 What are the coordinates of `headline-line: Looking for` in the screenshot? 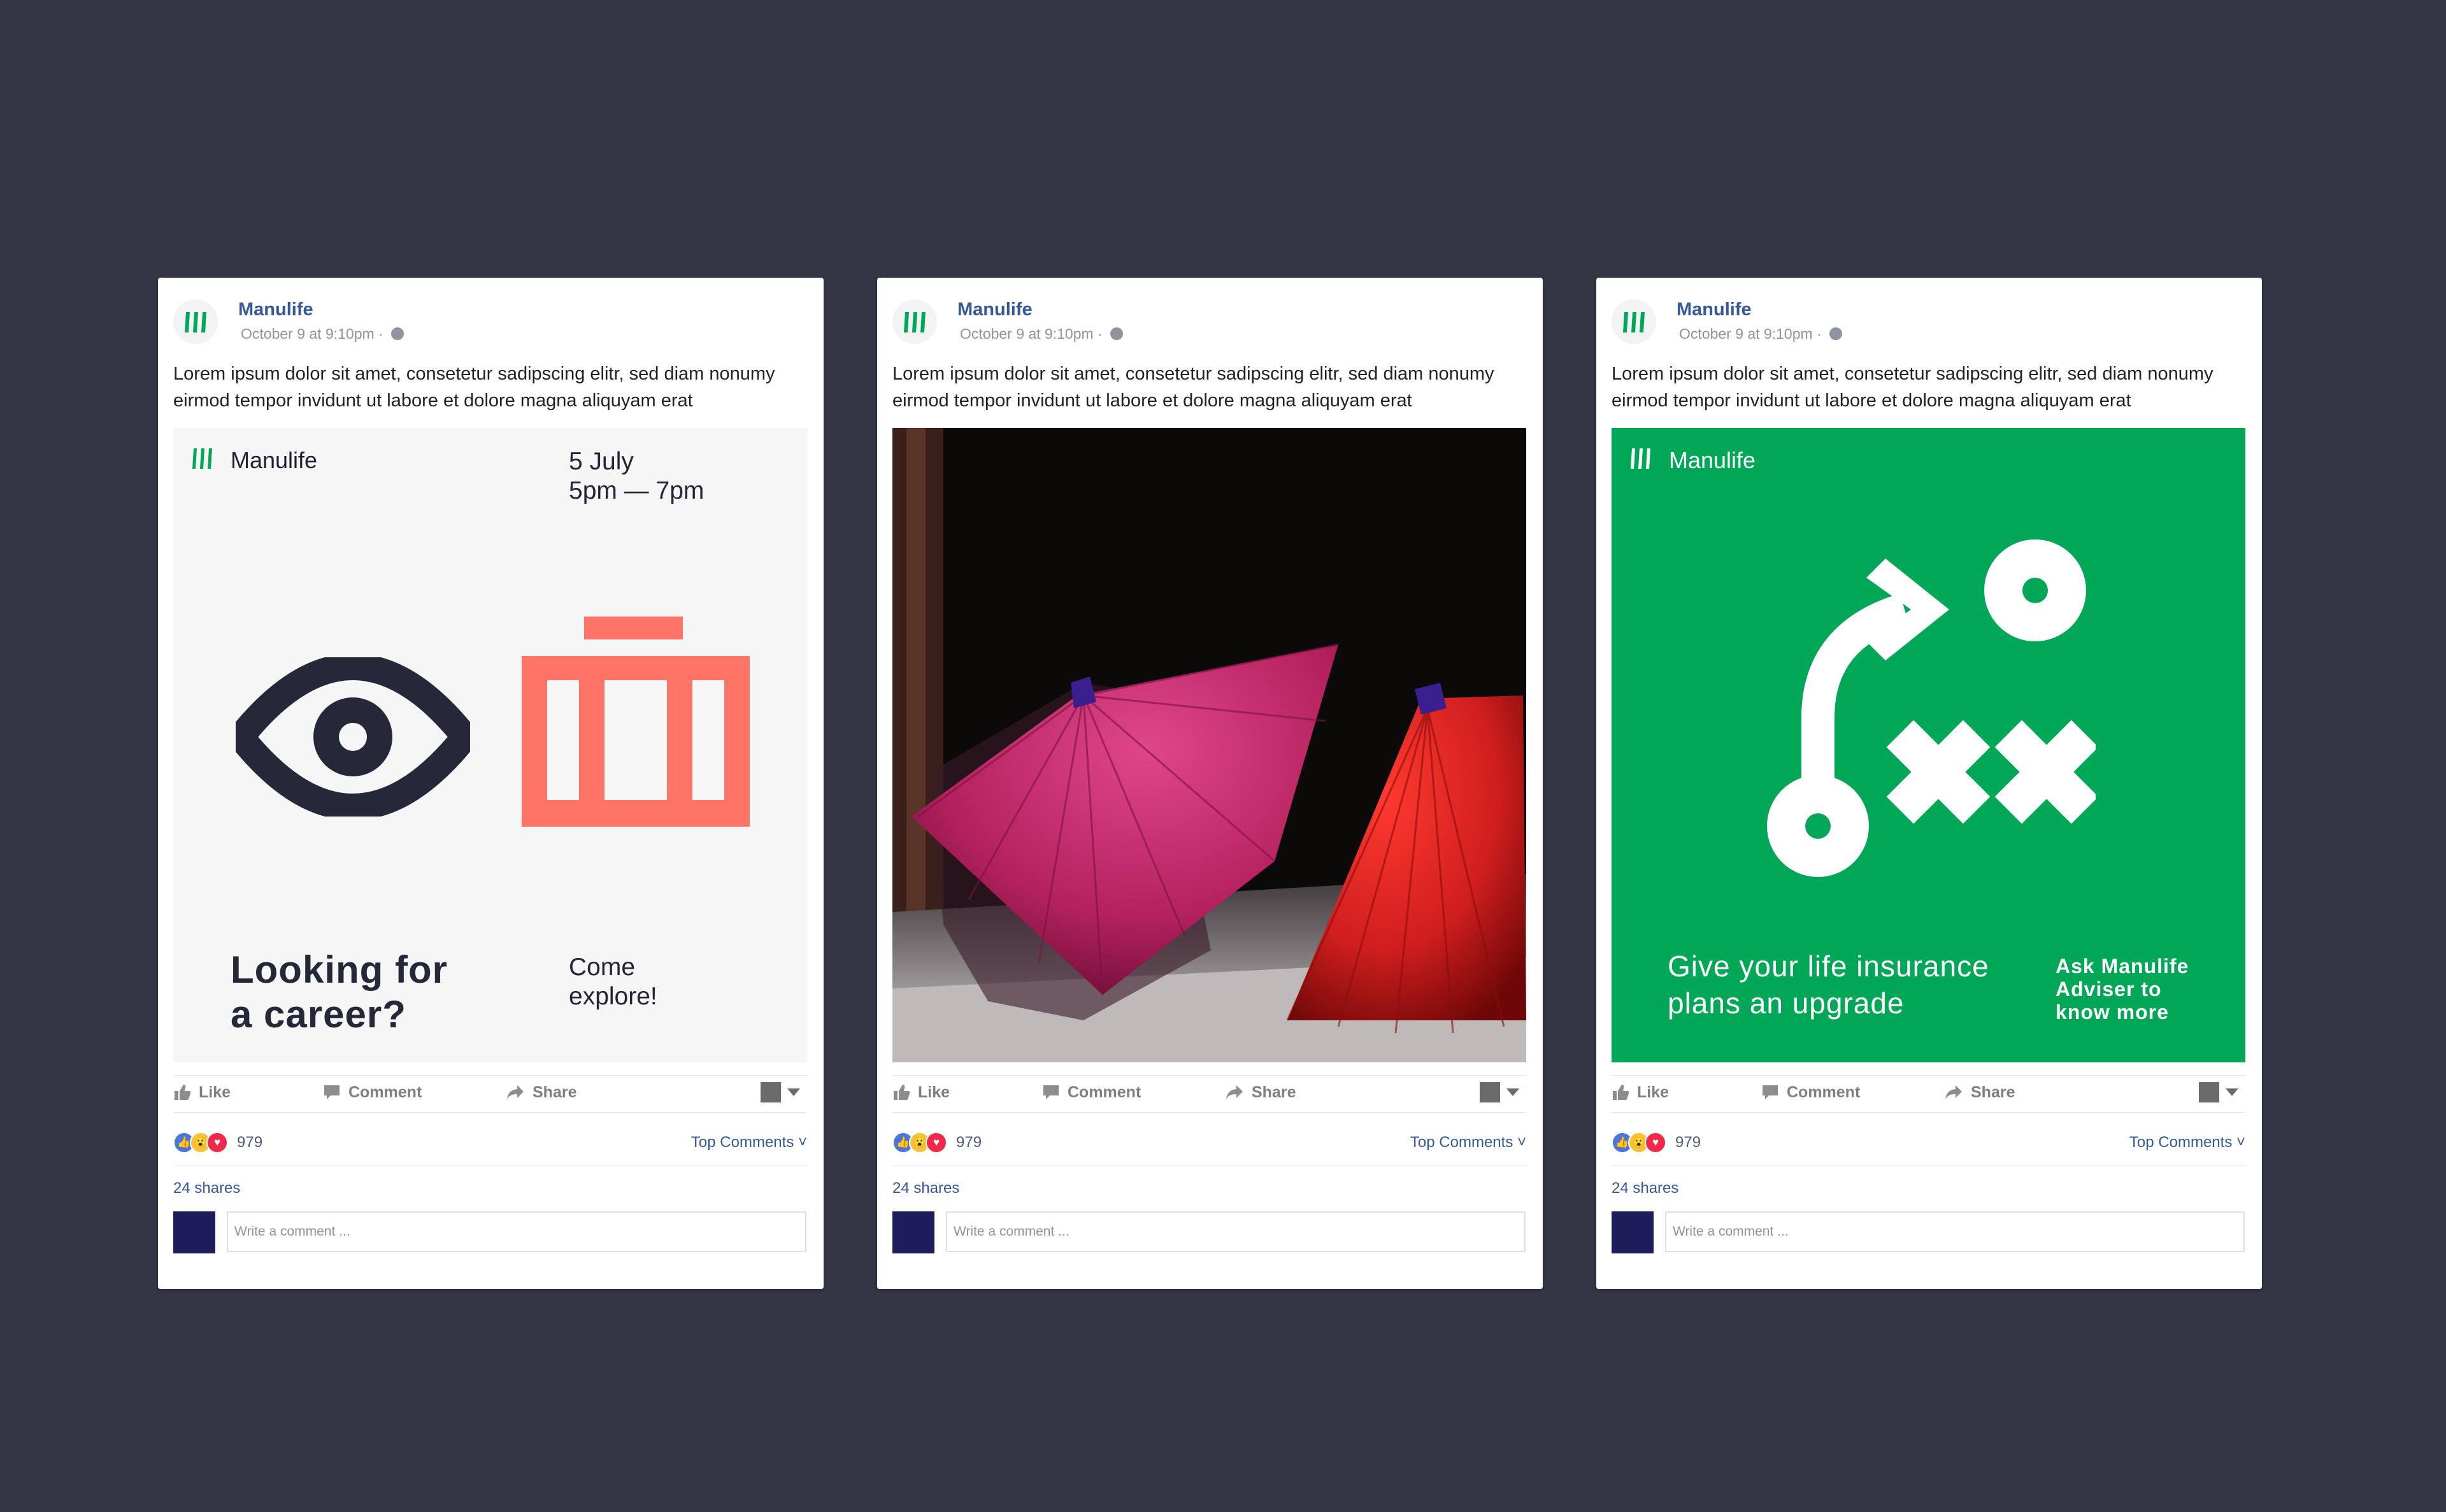 It's located at (339, 969).